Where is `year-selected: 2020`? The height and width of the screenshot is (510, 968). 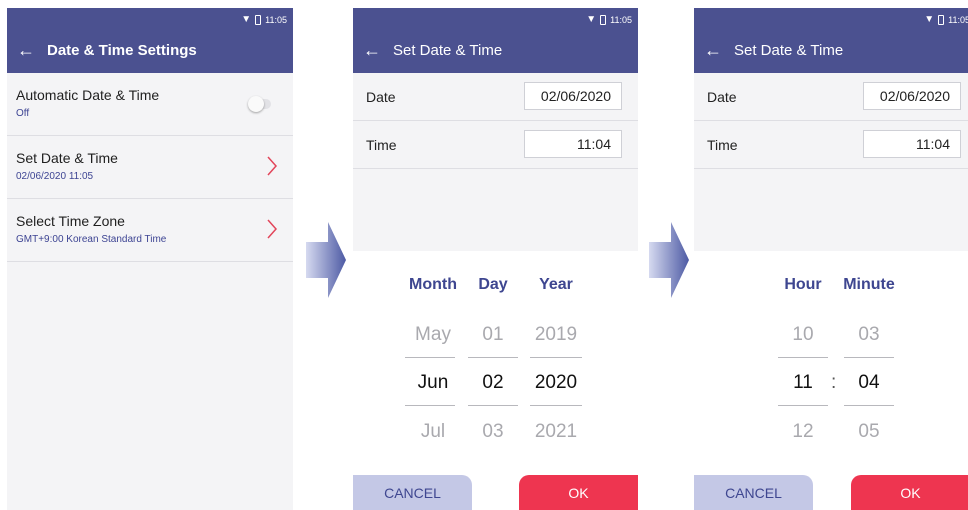 year-selected: 2020 is located at coordinates (556, 383).